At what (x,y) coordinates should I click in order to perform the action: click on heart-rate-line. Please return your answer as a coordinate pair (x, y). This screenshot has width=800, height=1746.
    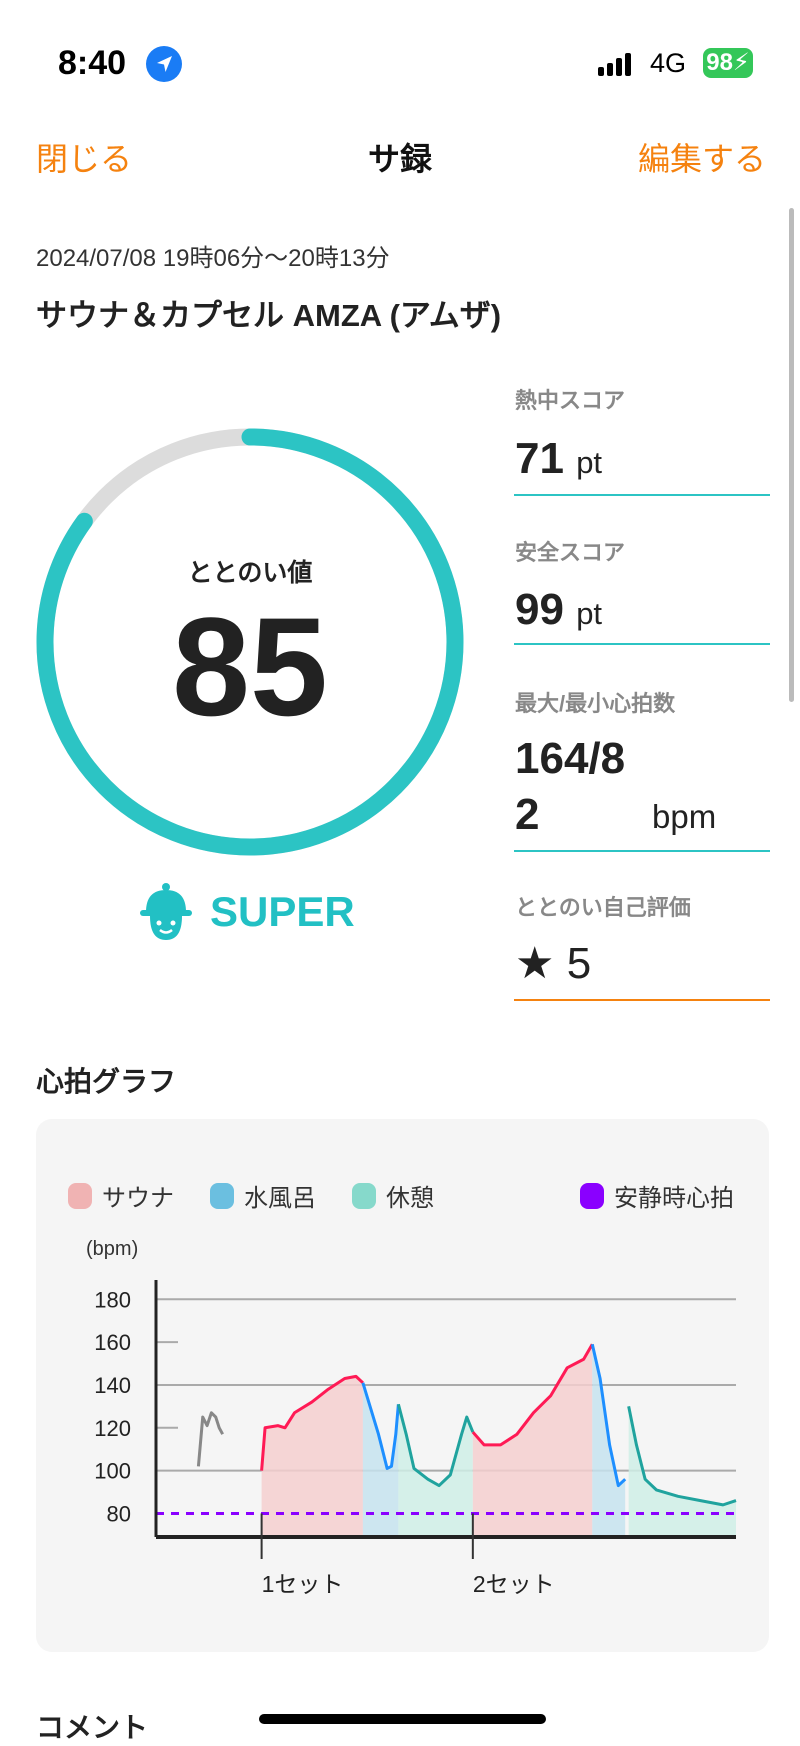
    Looking at the image, I should click on (210, 1439).